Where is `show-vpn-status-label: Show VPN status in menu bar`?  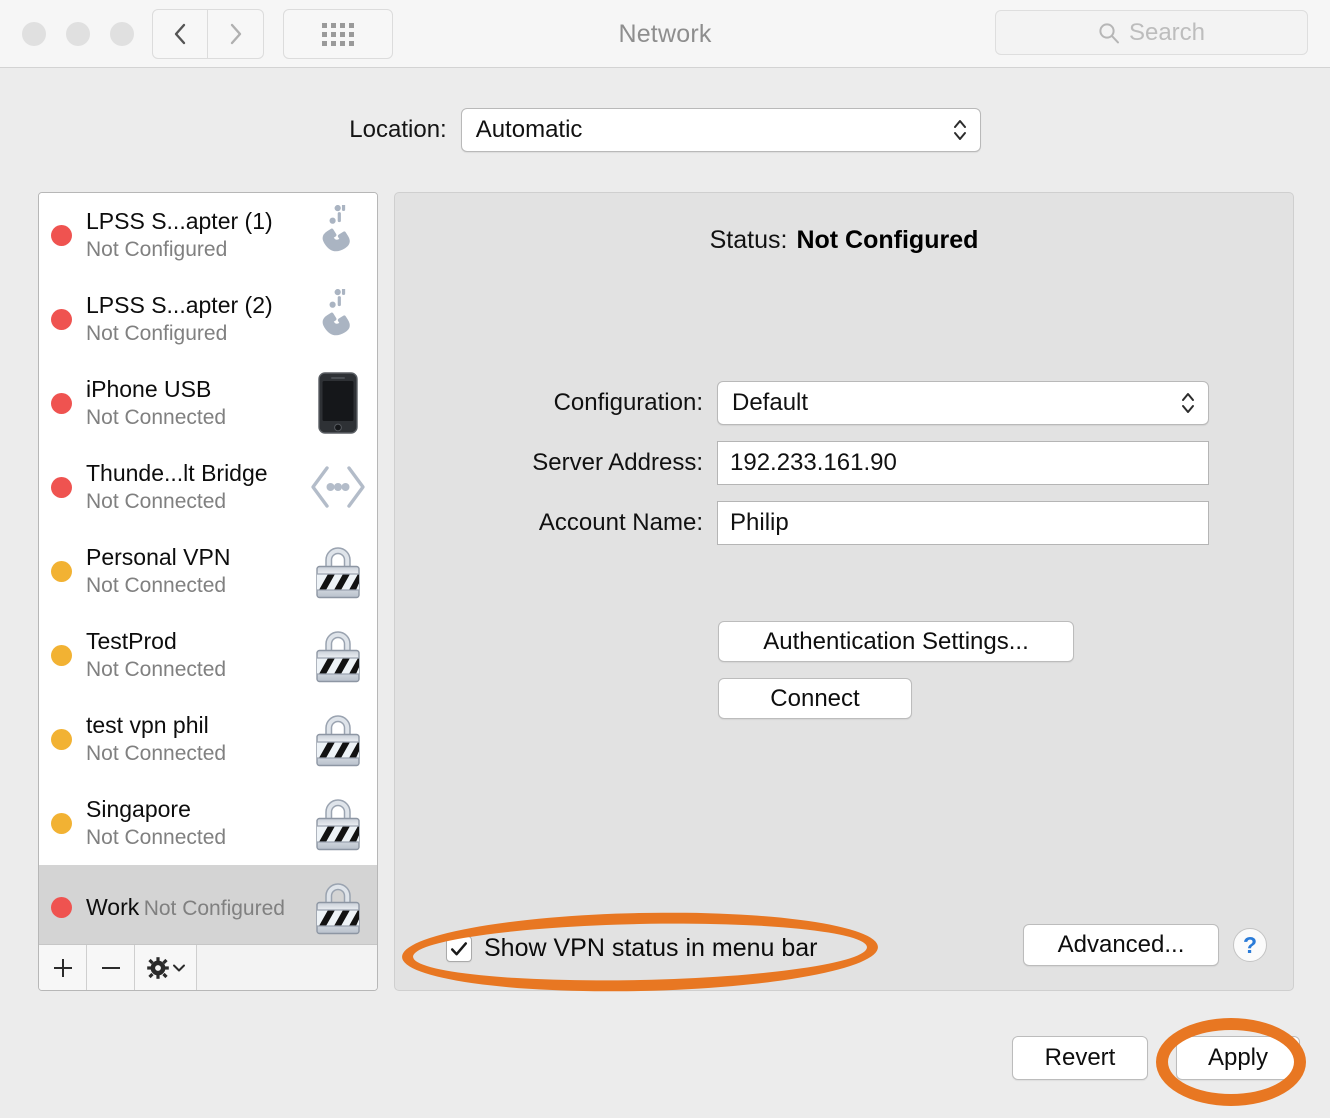
show-vpn-status-label: Show VPN status in menu bar is located at coordinates (651, 948).